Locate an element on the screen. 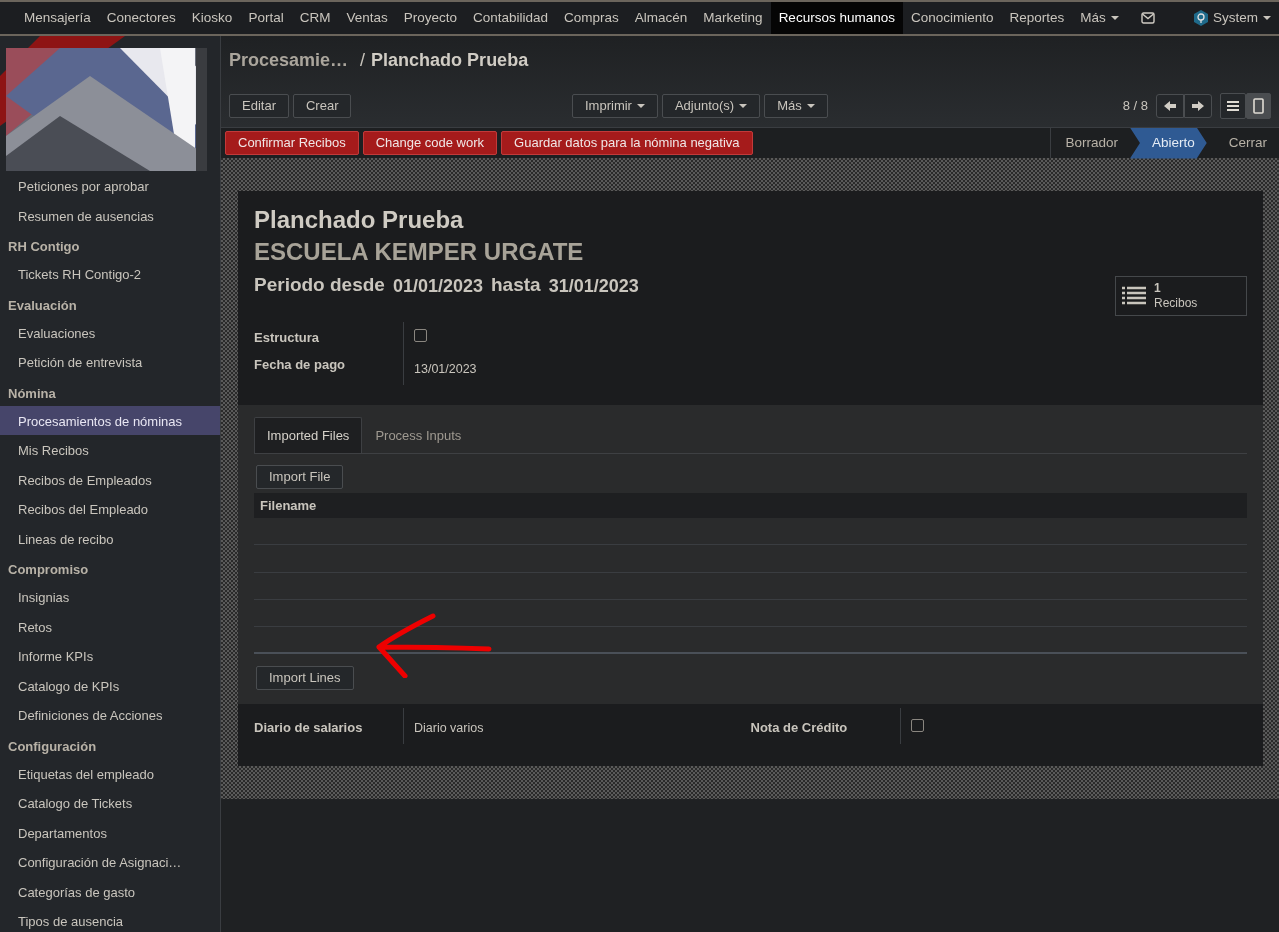  tab: Imported Files is located at coordinates (308, 435).